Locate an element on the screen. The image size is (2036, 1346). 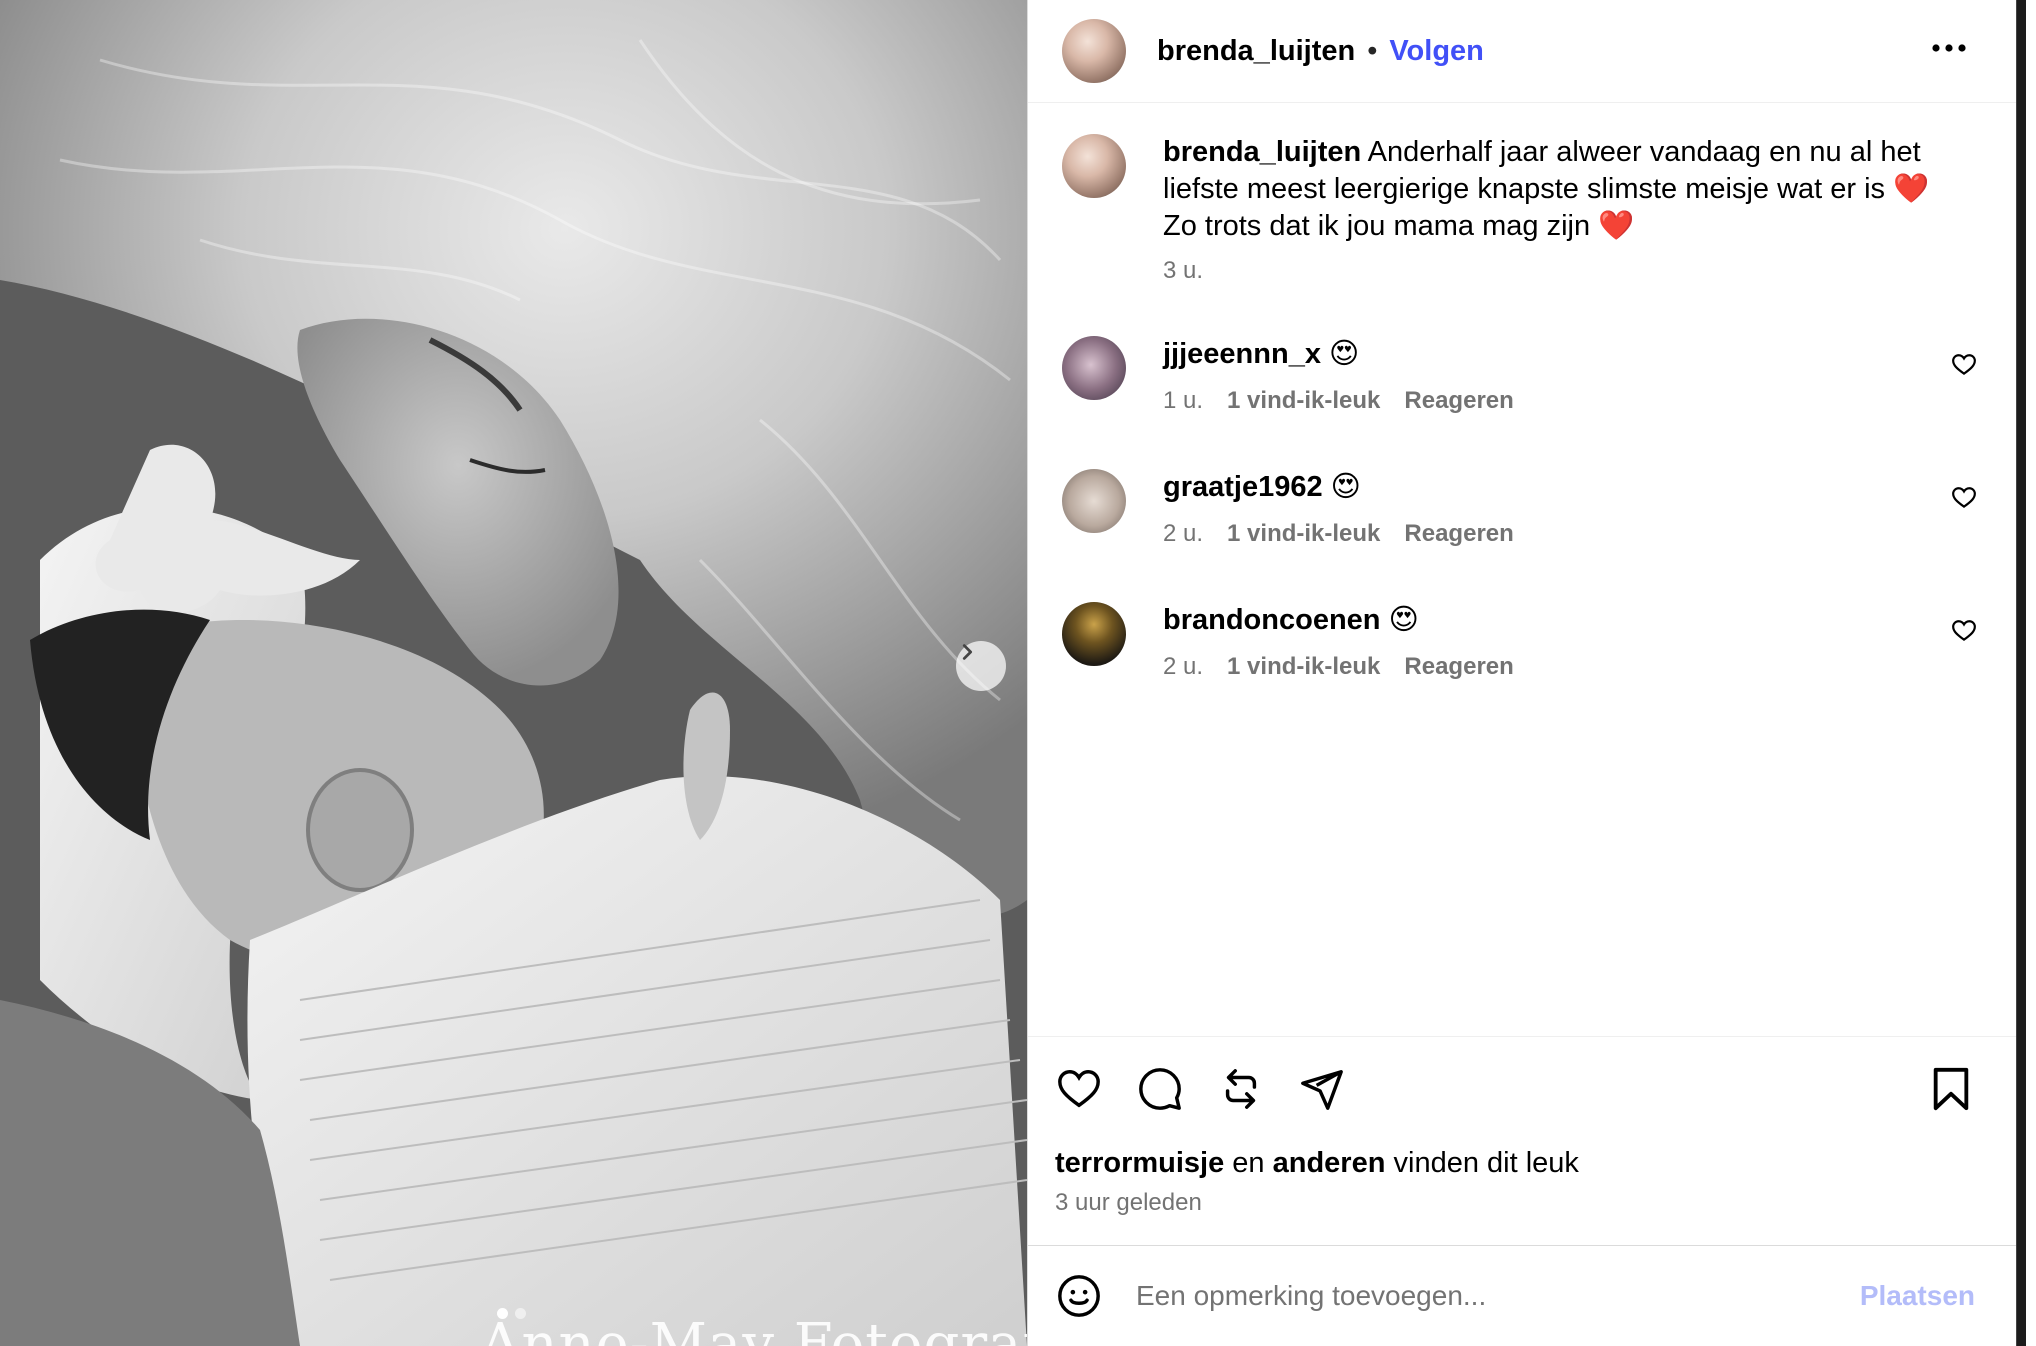
repost-button is located at coordinates (1241, 1089).